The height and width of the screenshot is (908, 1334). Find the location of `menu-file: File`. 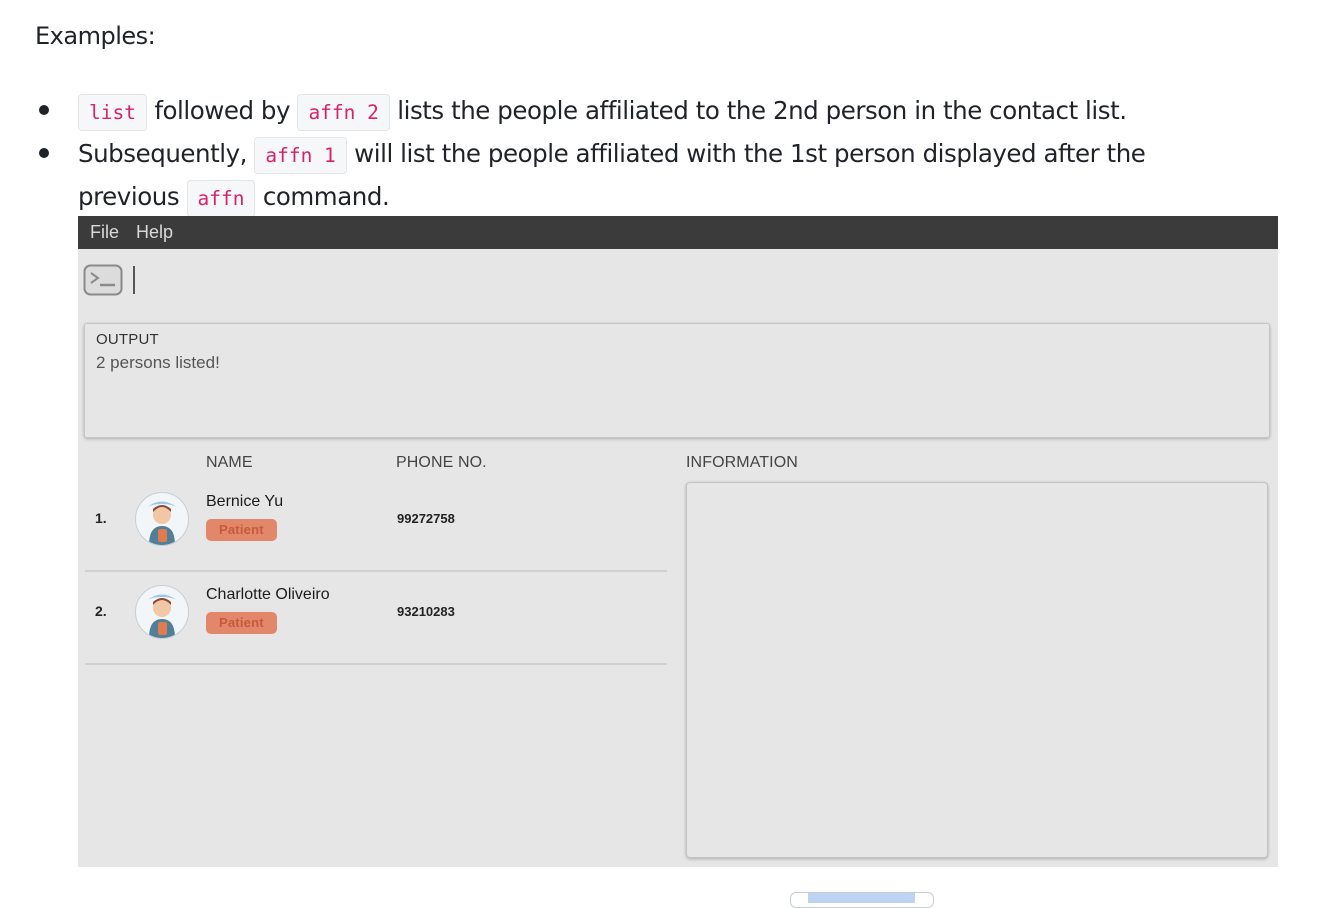

menu-file: File is located at coordinates (104, 232).